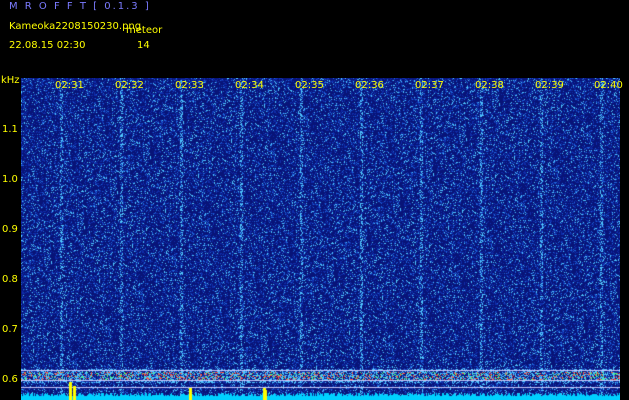  What do you see at coordinates (608, 85) in the screenshot?
I see `x-tick-label: 02:40` at bounding box center [608, 85].